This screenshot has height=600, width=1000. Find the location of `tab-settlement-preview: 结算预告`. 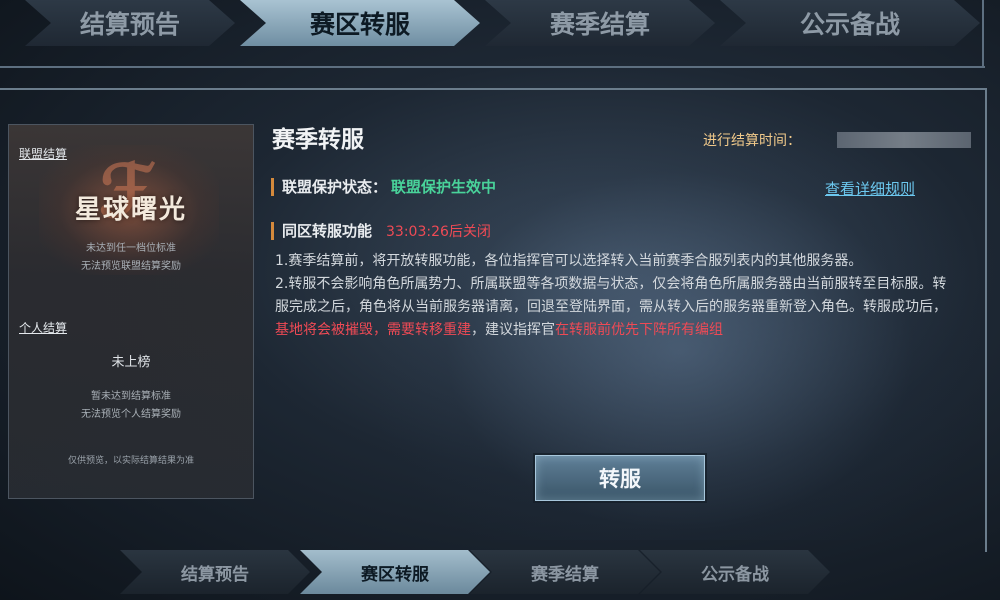

tab-settlement-preview: 结算预告 is located at coordinates (130, 23).